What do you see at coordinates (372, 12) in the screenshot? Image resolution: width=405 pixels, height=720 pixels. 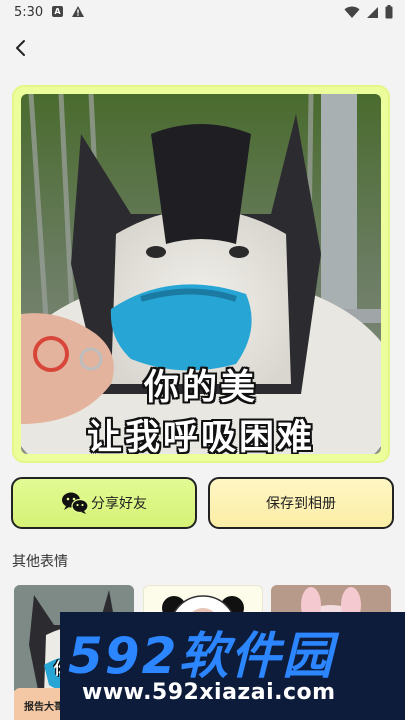 I see `signal-icon` at bounding box center [372, 12].